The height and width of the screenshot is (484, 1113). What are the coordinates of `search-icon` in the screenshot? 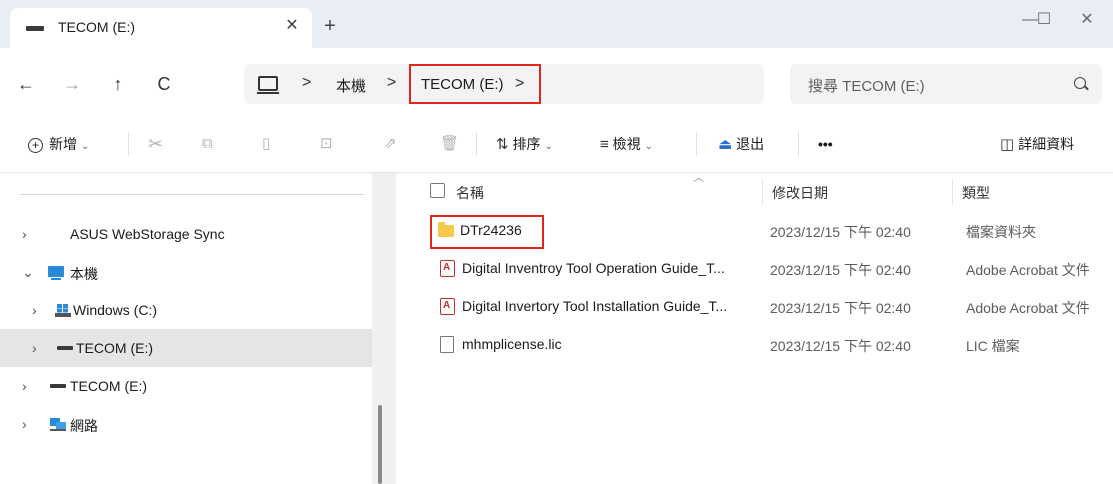 It's located at (1080, 83).